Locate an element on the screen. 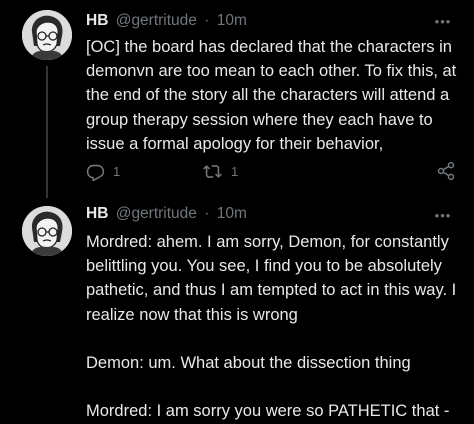 This screenshot has width=474, height=424. reply-button: 1 is located at coordinates (103, 171).